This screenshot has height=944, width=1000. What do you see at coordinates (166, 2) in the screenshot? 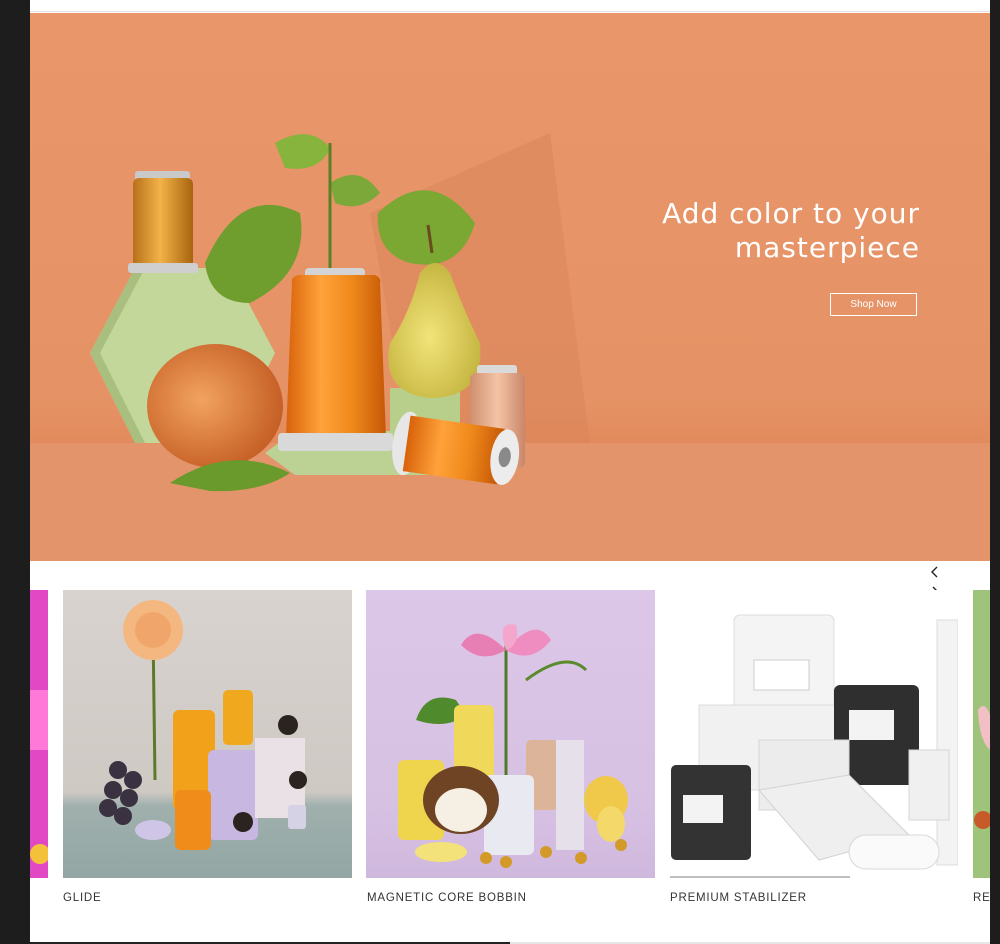
I see `logo` at bounding box center [166, 2].